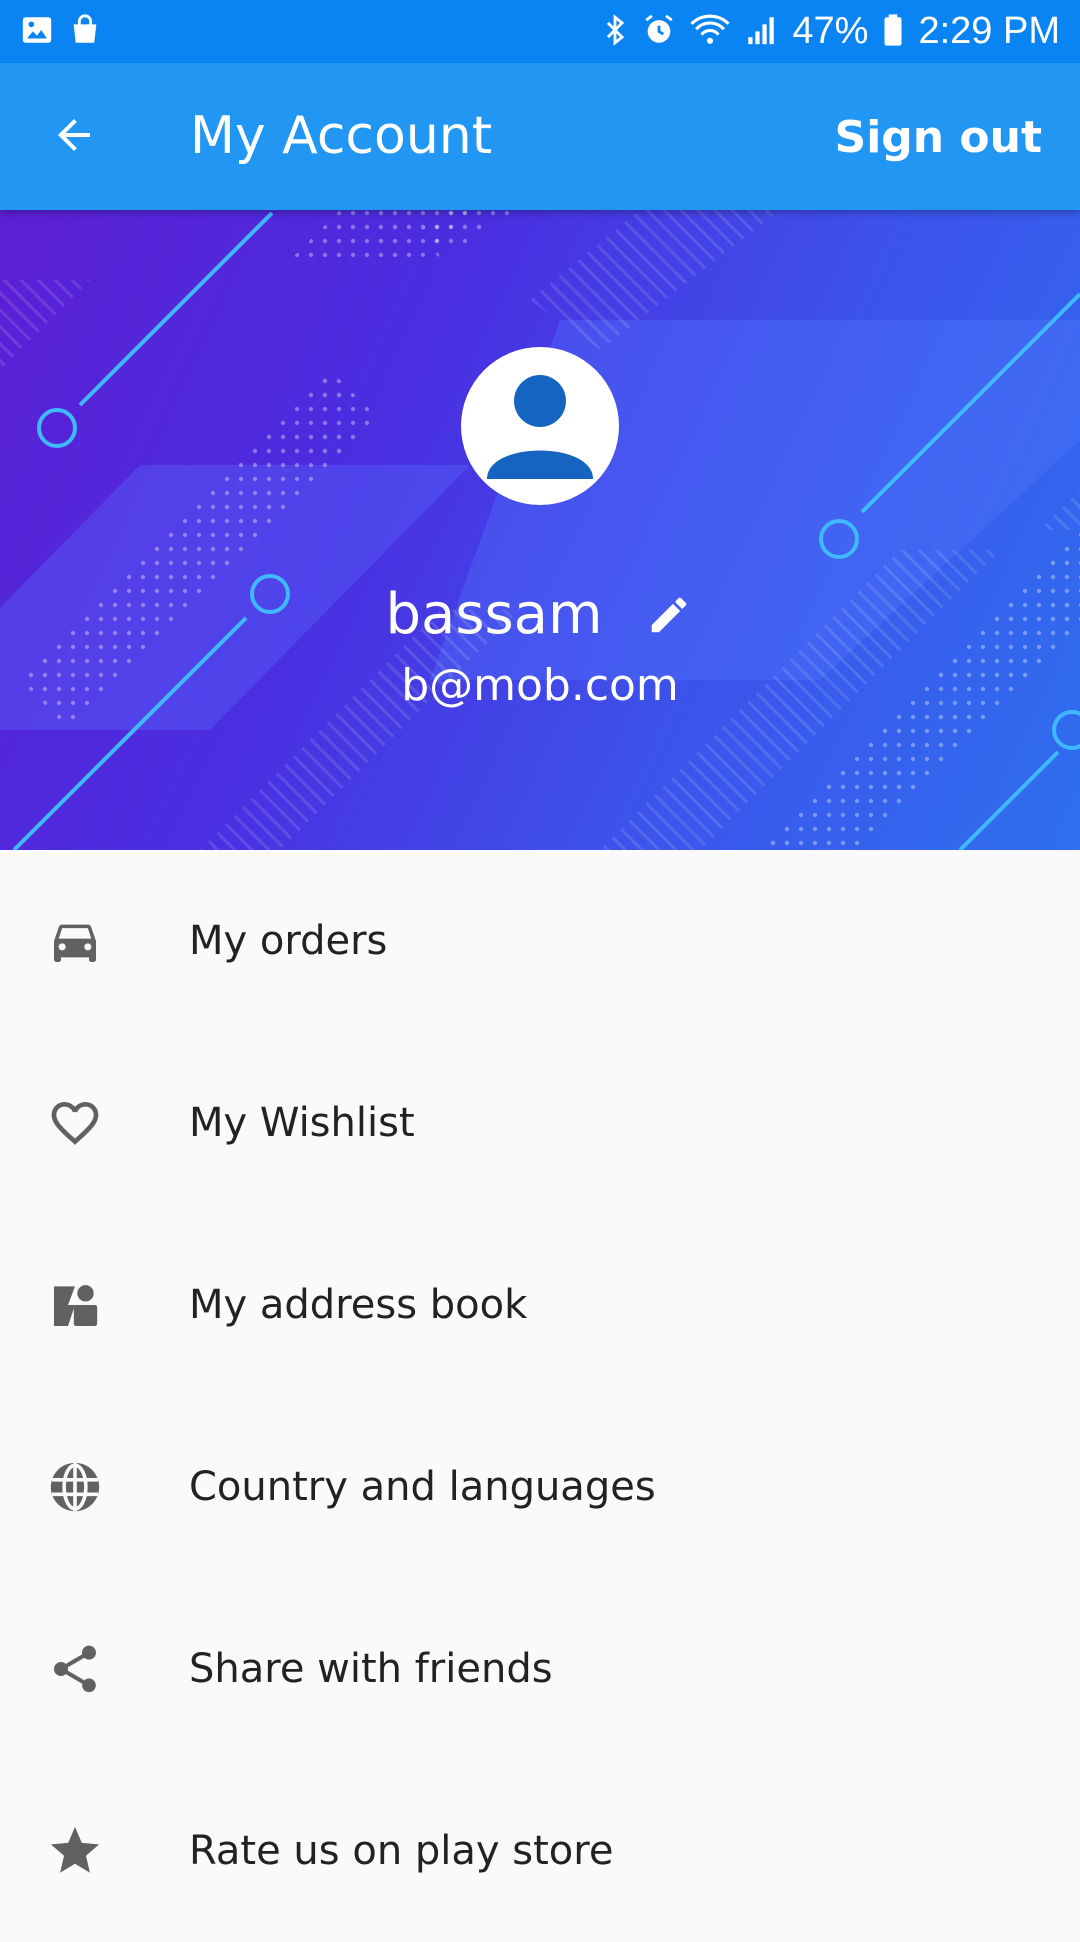  I want to click on arrow-back-icon, so click(74, 135).